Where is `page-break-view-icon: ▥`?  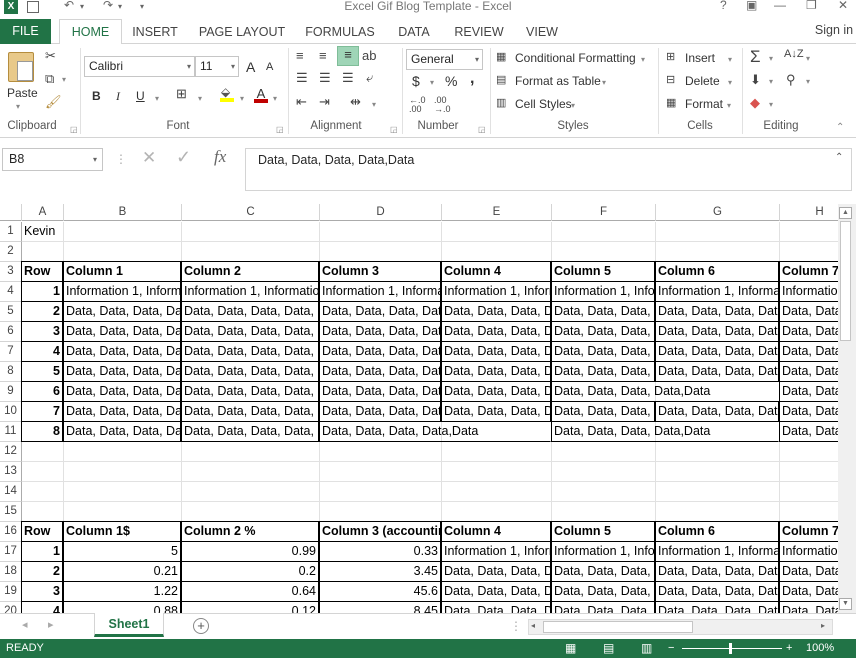
page-break-view-icon: ▥ is located at coordinates (646, 648).